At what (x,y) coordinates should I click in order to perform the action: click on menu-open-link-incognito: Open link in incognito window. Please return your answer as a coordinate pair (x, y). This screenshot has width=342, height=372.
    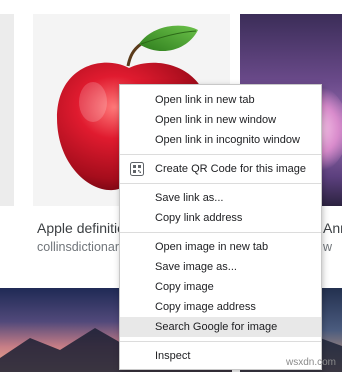
    Looking at the image, I should click on (220, 140).